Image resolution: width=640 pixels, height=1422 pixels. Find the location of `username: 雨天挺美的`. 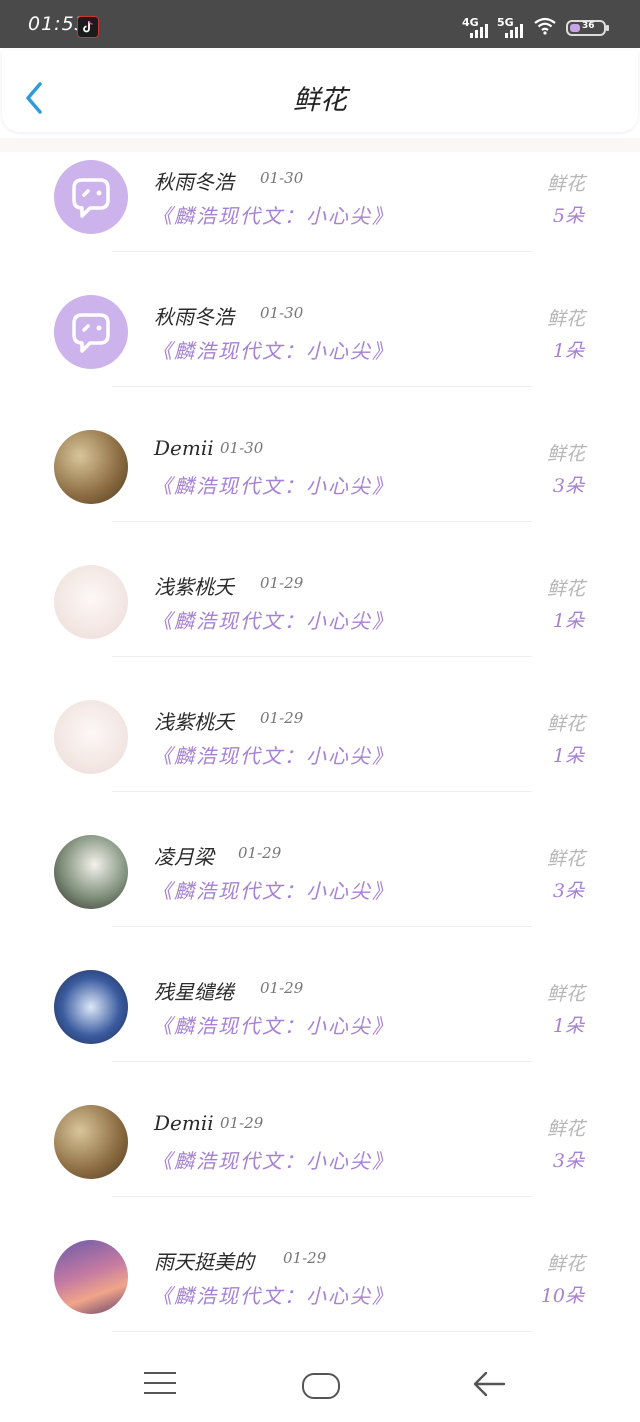

username: 雨天挺美的 is located at coordinates (204, 1262).